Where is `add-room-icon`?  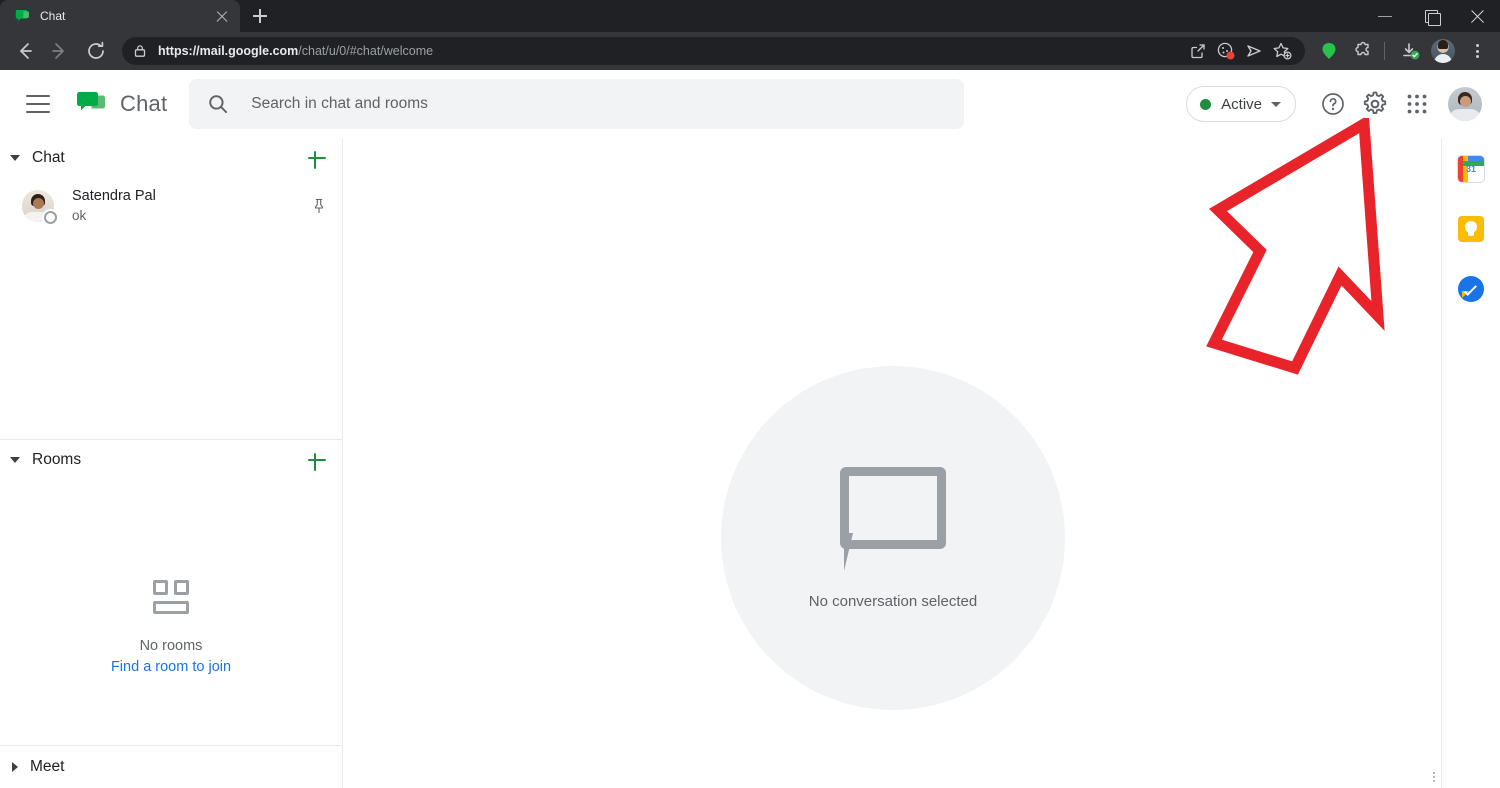 add-room-icon is located at coordinates (317, 460).